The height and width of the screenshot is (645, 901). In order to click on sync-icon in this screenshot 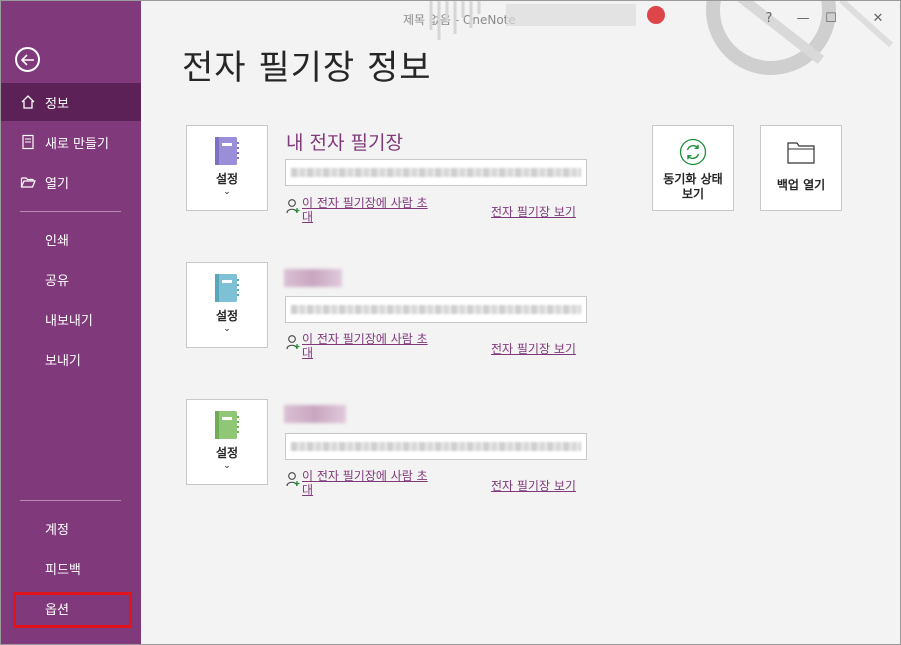, I will do `click(693, 152)`.